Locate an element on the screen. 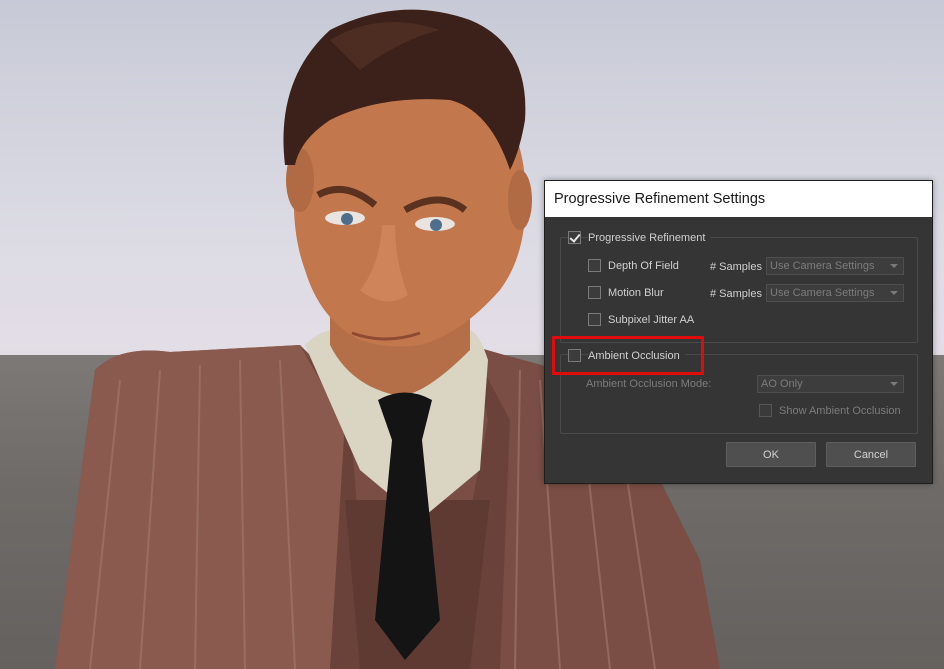 The width and height of the screenshot is (944, 669). show-ao-toggle: Show Ambient Occlusion is located at coordinates (830, 410).